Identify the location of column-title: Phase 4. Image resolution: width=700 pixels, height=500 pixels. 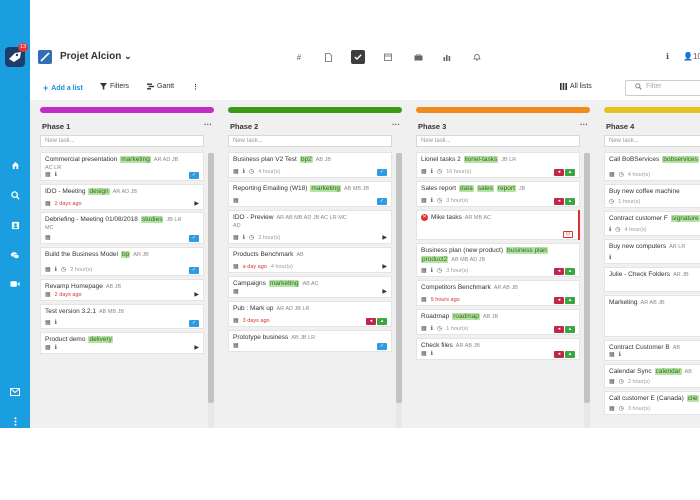
(620, 126).